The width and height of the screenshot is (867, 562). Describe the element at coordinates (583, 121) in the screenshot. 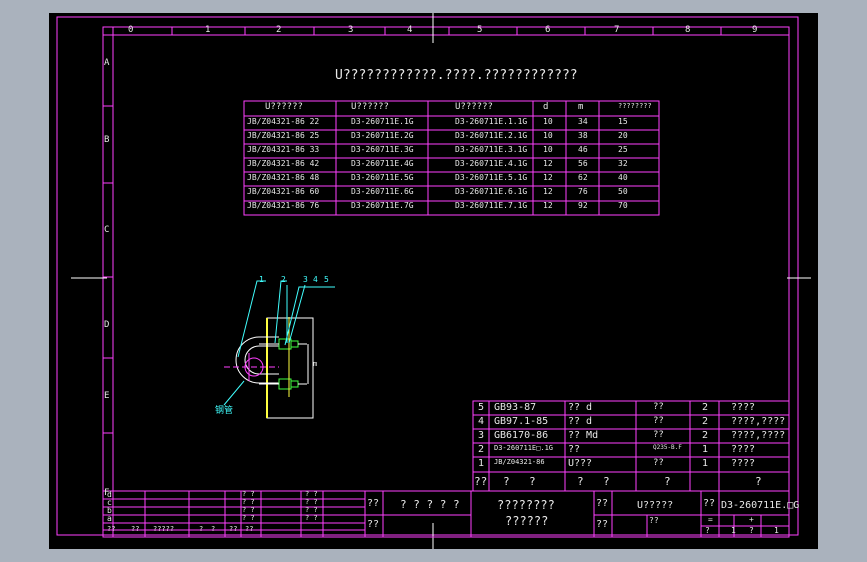

I see `spec-cell: 34` at that location.